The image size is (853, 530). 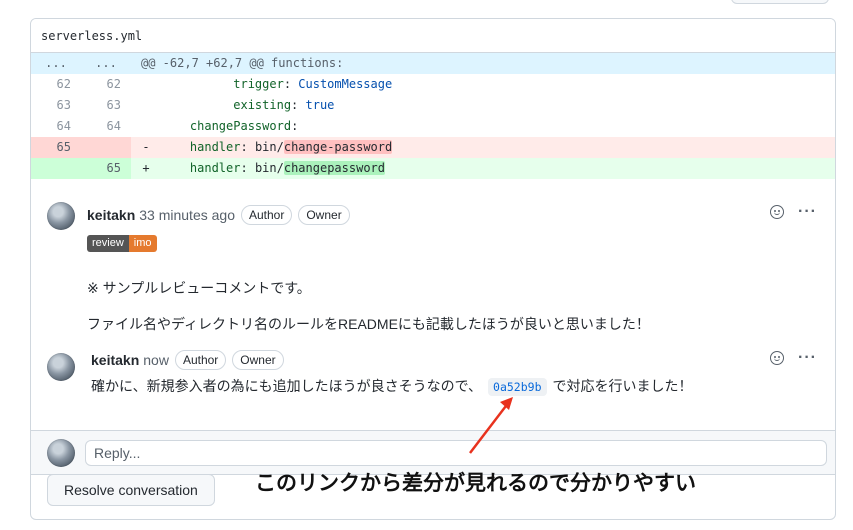 I want to click on yaml-value: true, so click(x=320, y=105).